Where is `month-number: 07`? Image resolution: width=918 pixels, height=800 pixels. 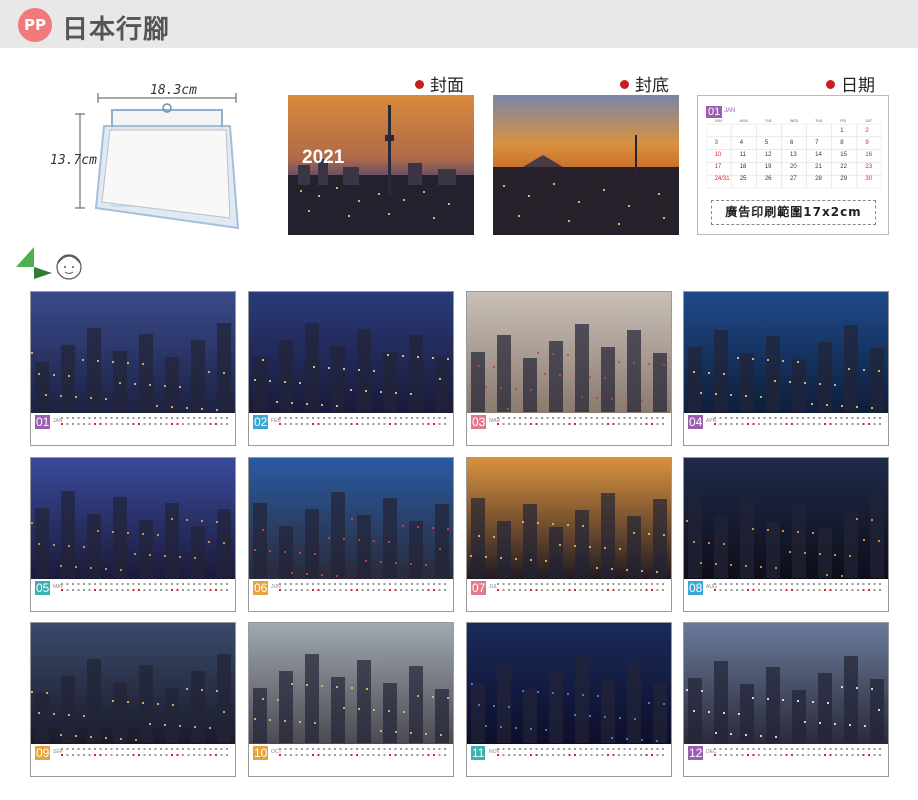 month-number: 07 is located at coordinates (479, 588).